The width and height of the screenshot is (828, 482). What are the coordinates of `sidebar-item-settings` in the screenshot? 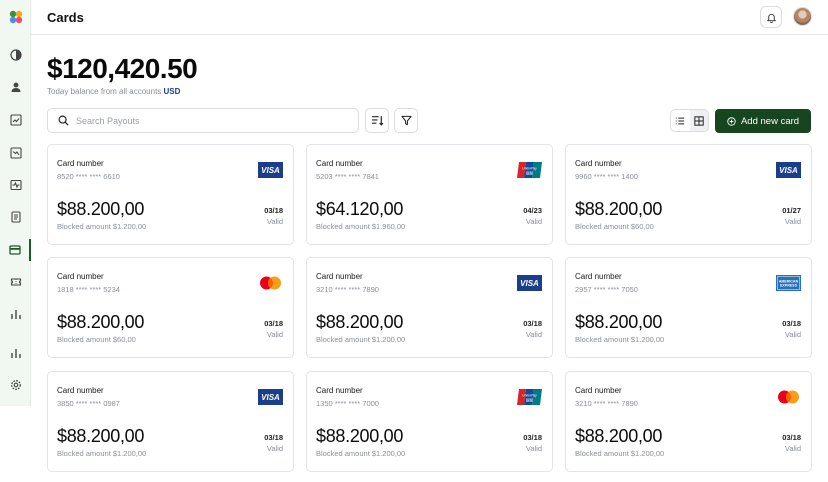 It's located at (15, 385).